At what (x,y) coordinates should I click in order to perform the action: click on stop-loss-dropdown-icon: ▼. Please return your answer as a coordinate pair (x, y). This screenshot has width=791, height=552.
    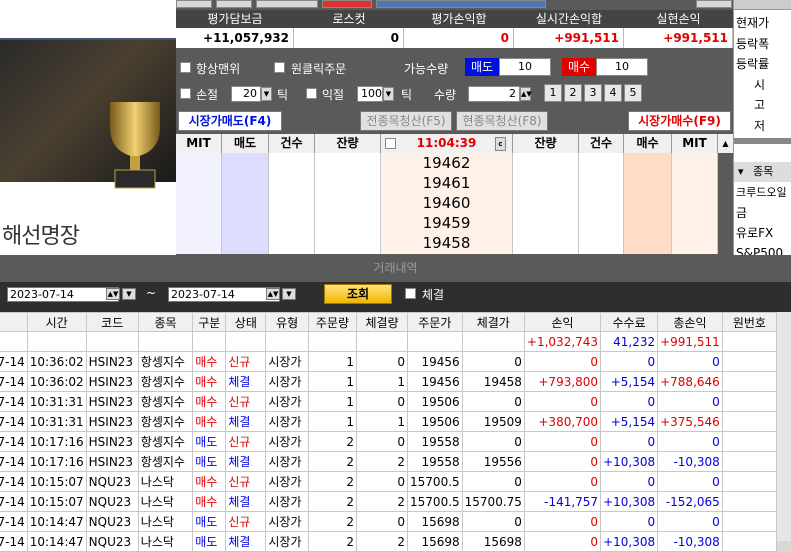
    Looking at the image, I should click on (266, 94).